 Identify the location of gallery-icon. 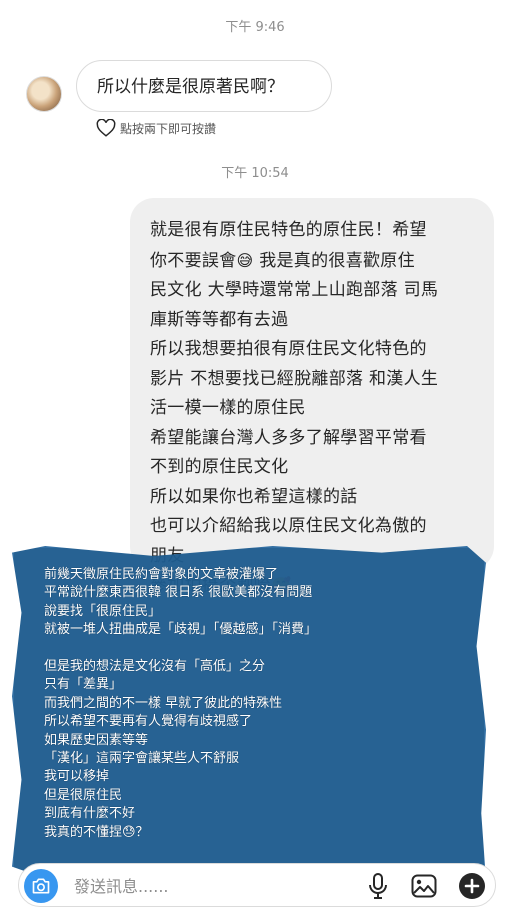
(424, 886).